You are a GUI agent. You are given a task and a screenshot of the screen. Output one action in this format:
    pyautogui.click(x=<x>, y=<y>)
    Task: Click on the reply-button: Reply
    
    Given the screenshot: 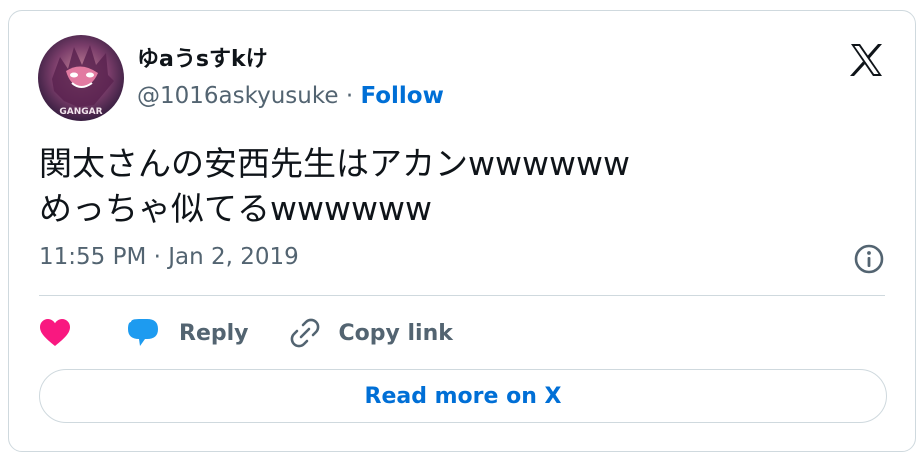 What is the action you would take?
    pyautogui.click(x=188, y=333)
    